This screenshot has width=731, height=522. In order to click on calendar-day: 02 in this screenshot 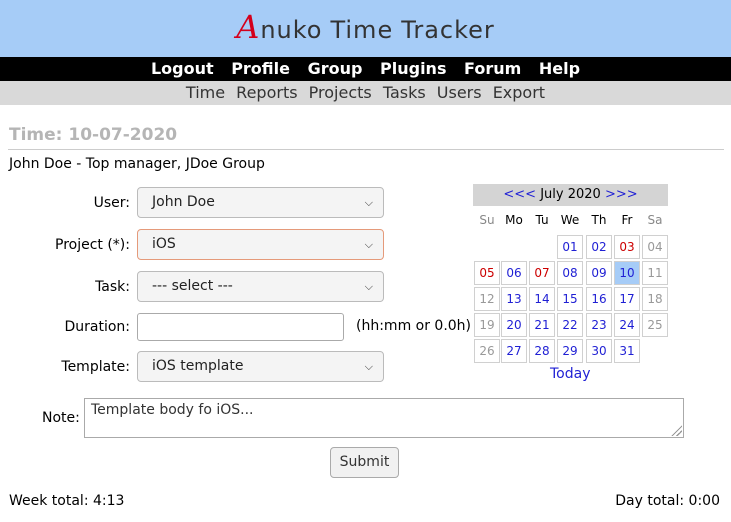, I will do `click(599, 247)`.